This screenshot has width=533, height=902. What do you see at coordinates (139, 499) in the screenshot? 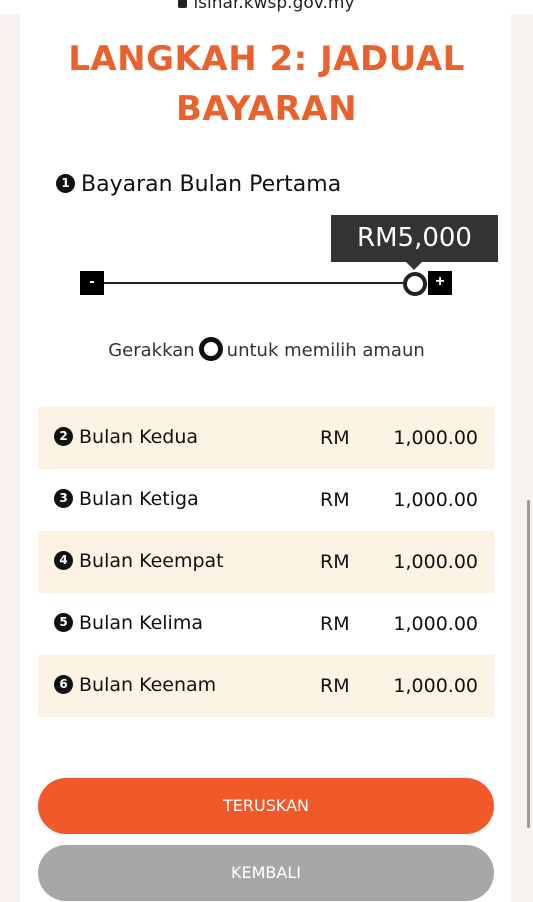
I see `month-label: Bulan Ketiga` at bounding box center [139, 499].